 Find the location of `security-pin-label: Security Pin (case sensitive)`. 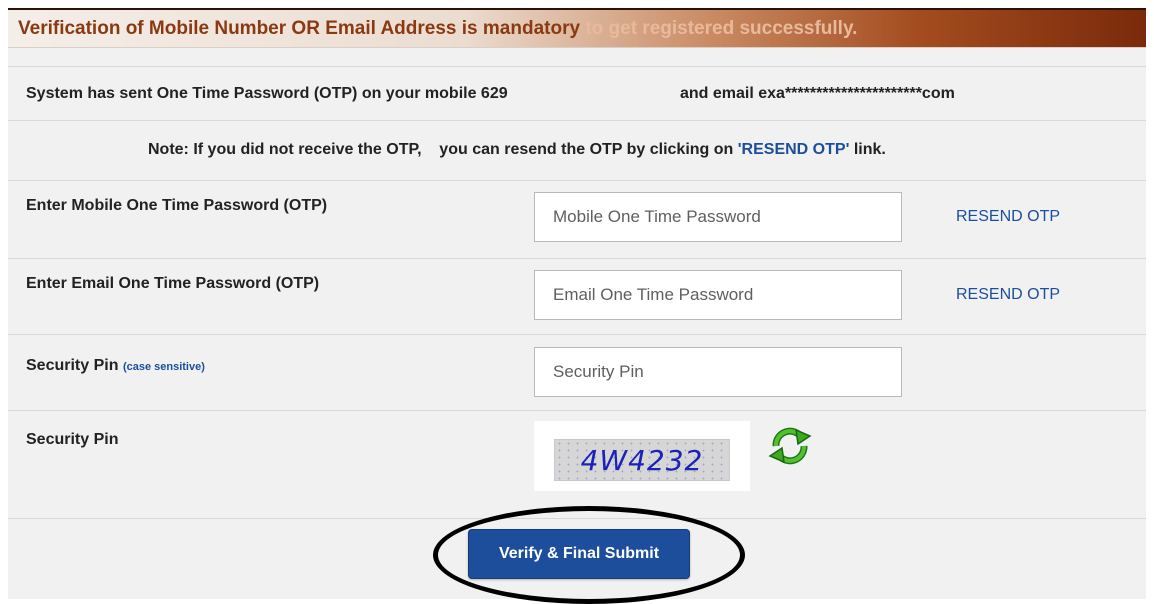

security-pin-label: Security Pin (case sensitive) is located at coordinates (115, 366).